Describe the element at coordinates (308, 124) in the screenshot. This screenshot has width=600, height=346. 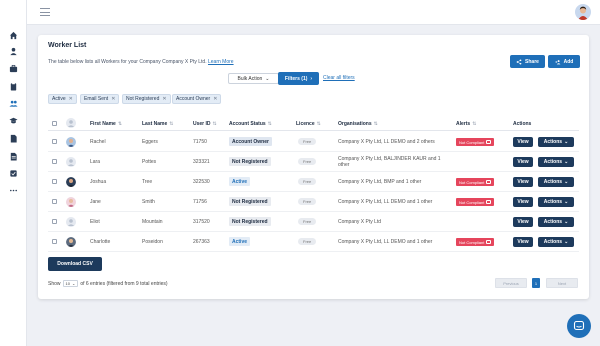
I see `col-licence: Licence ⇅` at that location.